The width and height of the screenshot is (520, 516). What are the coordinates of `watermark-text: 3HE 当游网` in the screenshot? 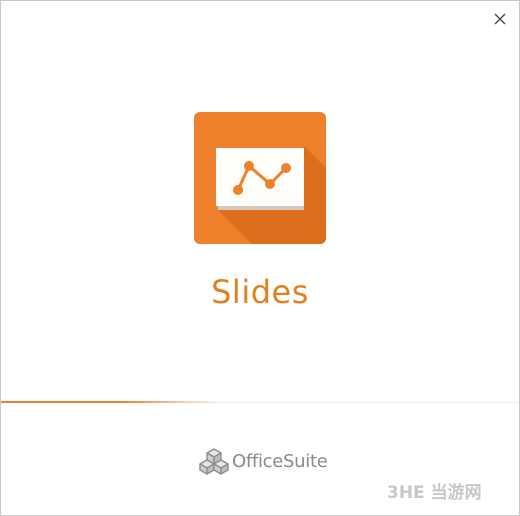 It's located at (434, 492).